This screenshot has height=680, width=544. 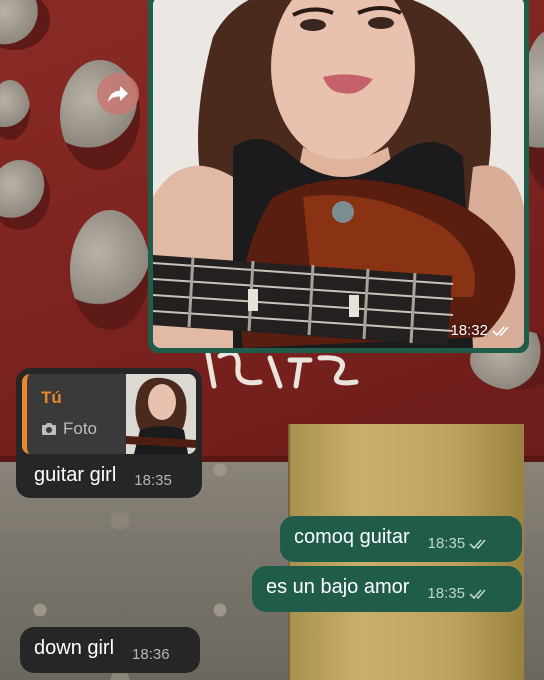 I want to click on thumbnail-photo, so click(x=161, y=414).